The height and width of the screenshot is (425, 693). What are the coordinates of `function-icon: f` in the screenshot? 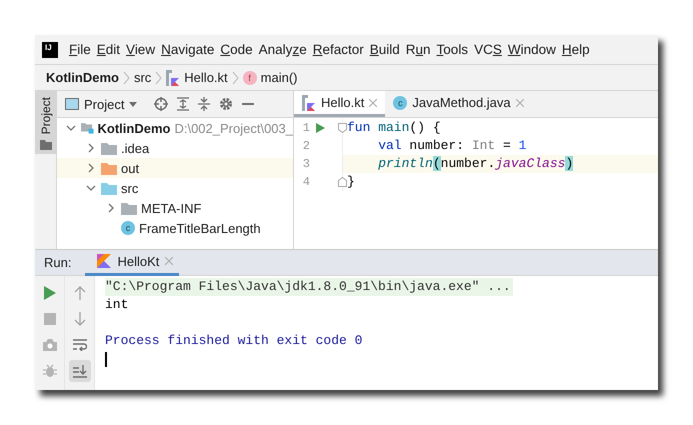 It's located at (249, 77).